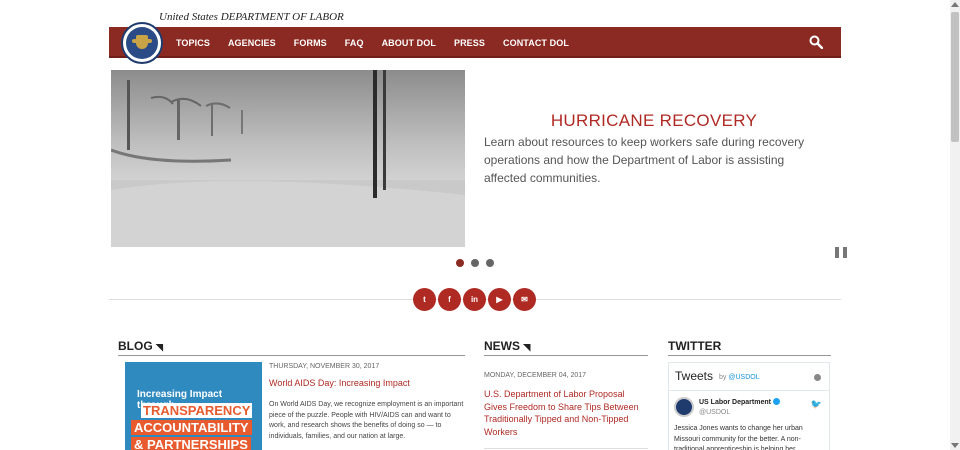 This screenshot has height=450, width=960. Describe the element at coordinates (684, 407) in the screenshot. I see `avatar` at that location.